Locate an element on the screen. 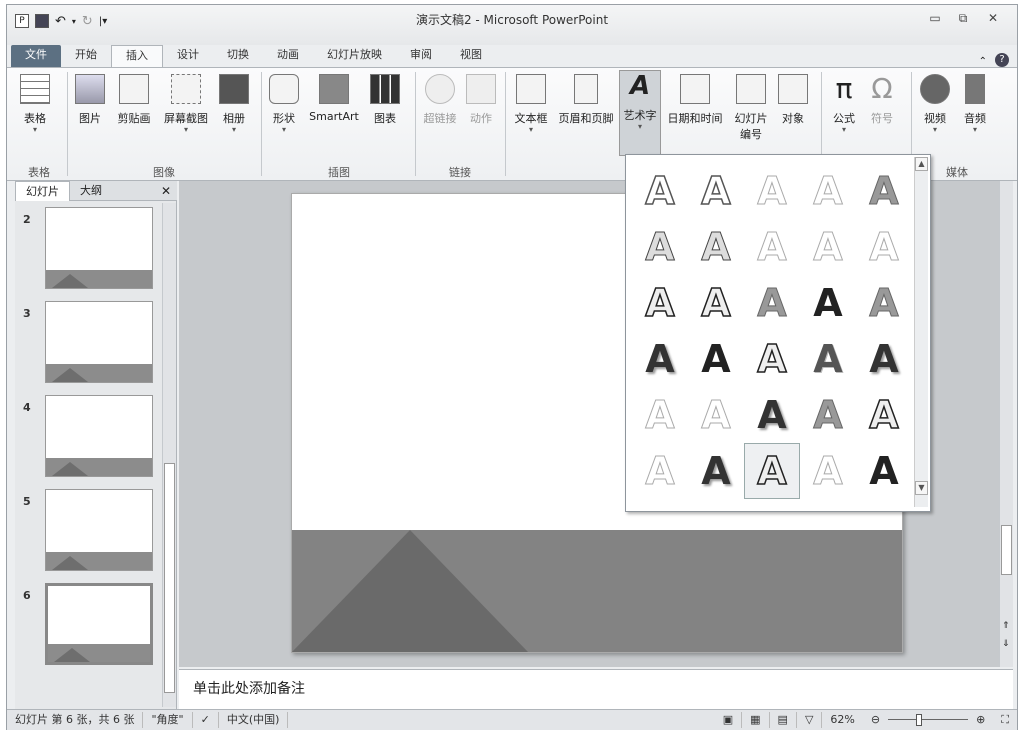 This screenshot has height=733, width=1024. group-links-label: 链接 is located at coordinates (460, 172).